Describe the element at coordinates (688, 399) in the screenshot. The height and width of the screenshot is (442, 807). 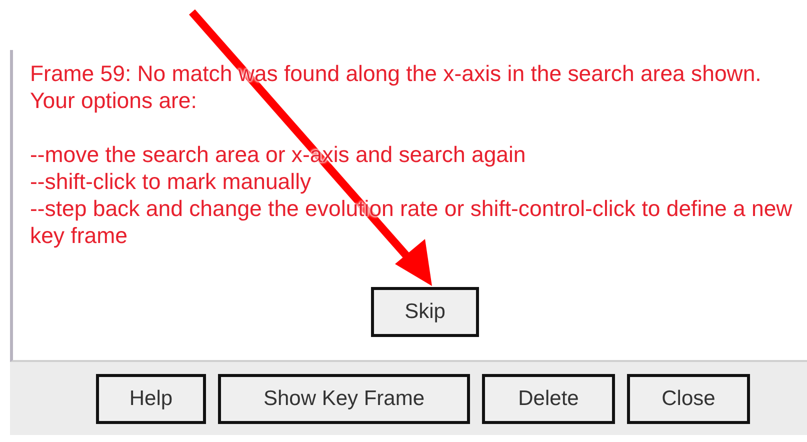
I see `dialog-button: Close` at that location.